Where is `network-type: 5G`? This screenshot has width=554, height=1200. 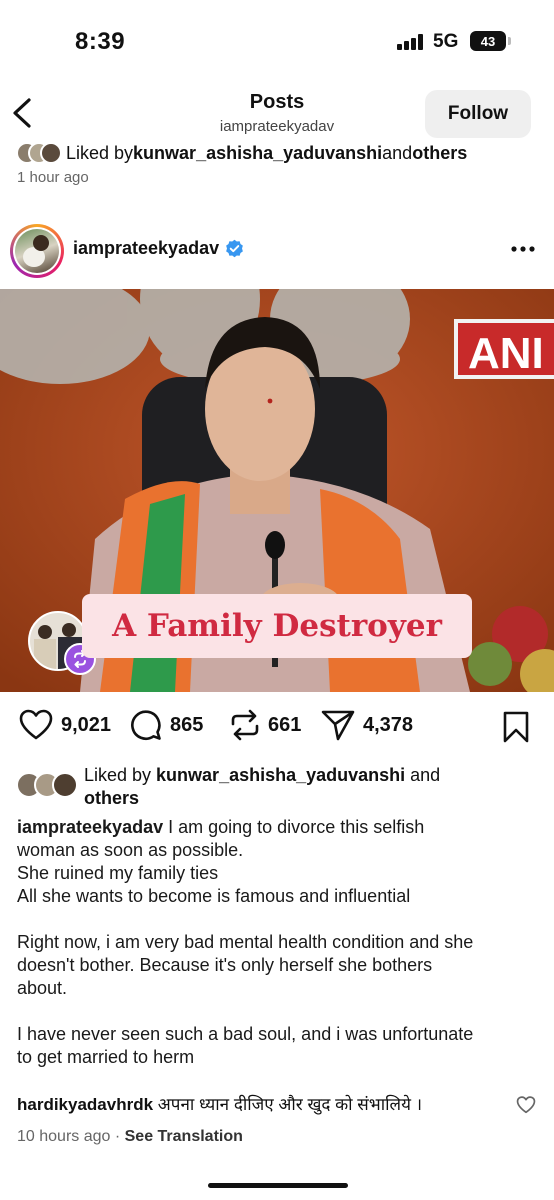
network-type: 5G is located at coordinates (446, 41).